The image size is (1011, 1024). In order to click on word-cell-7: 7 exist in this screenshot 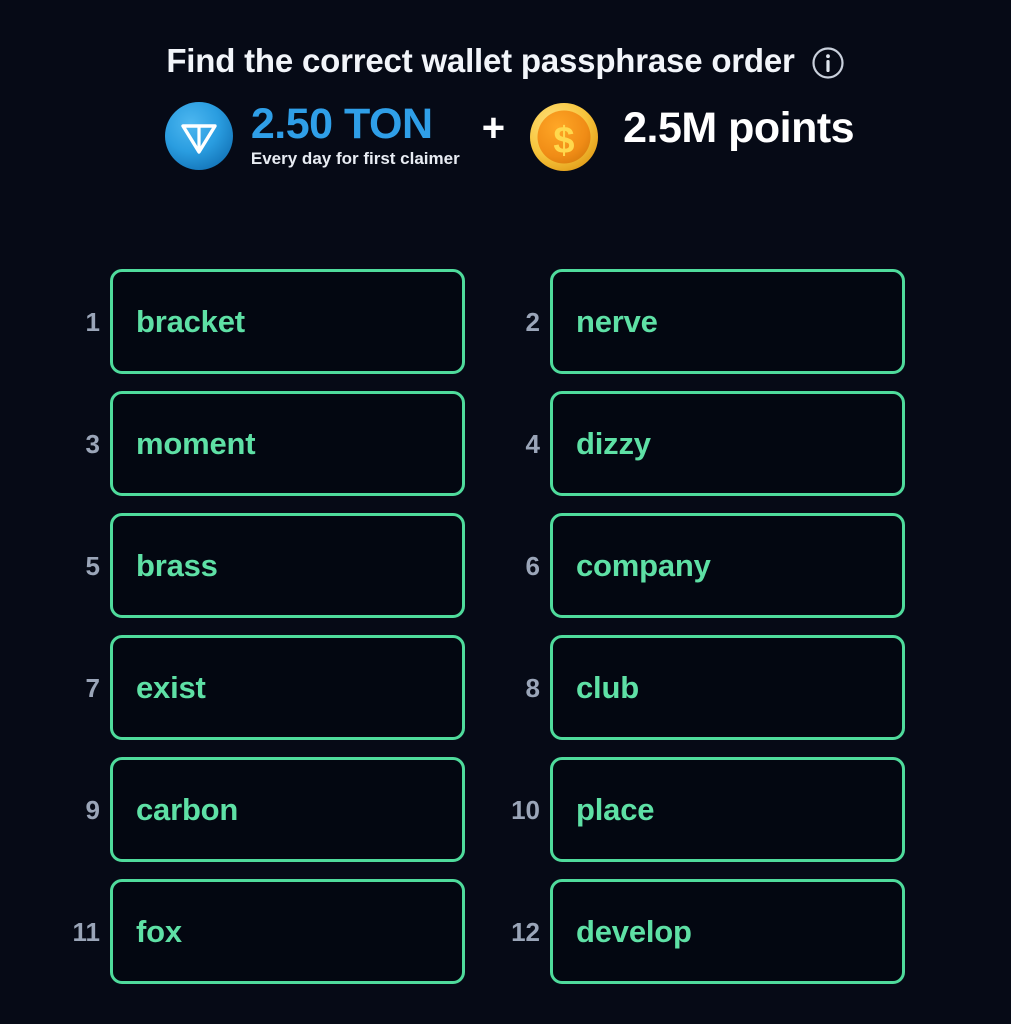, I will do `click(290, 687)`.